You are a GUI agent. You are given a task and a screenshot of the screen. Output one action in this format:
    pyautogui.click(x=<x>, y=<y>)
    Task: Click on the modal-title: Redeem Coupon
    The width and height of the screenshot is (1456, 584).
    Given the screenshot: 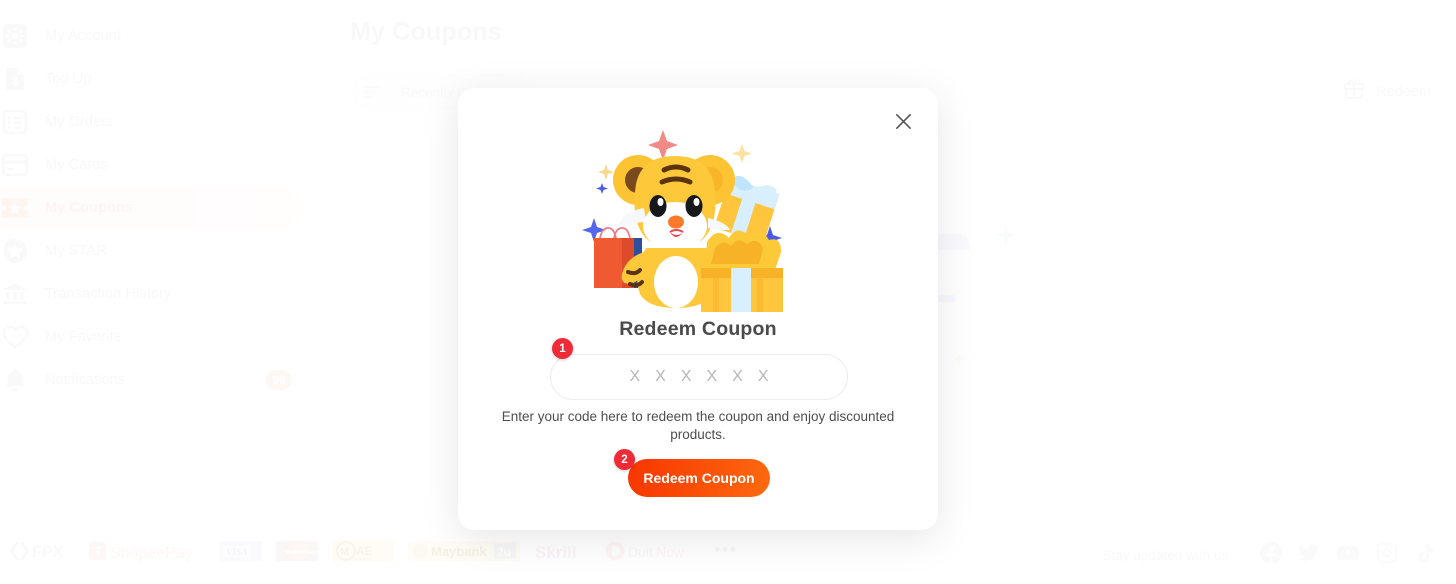 What is the action you would take?
    pyautogui.click(x=698, y=329)
    